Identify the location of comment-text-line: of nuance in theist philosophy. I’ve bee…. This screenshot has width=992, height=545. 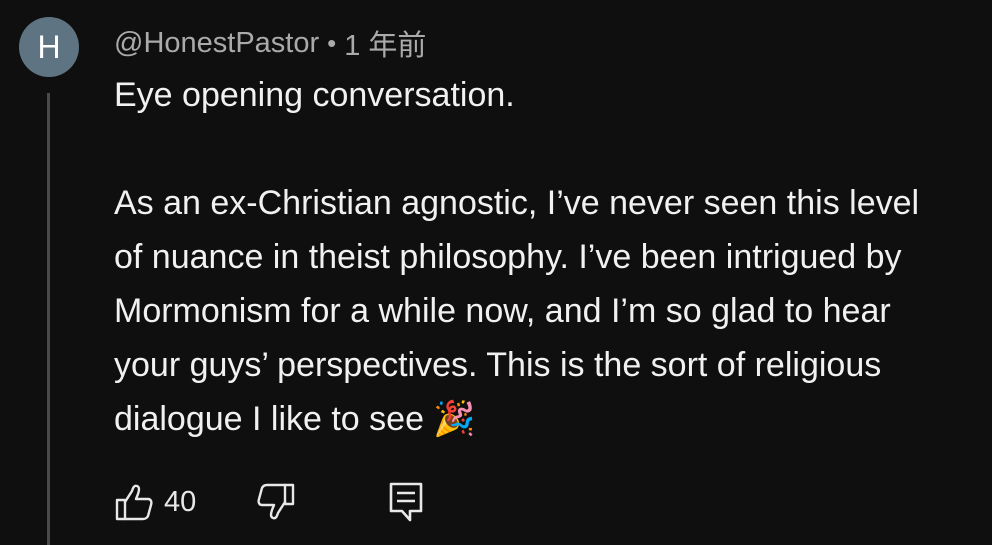
(508, 257).